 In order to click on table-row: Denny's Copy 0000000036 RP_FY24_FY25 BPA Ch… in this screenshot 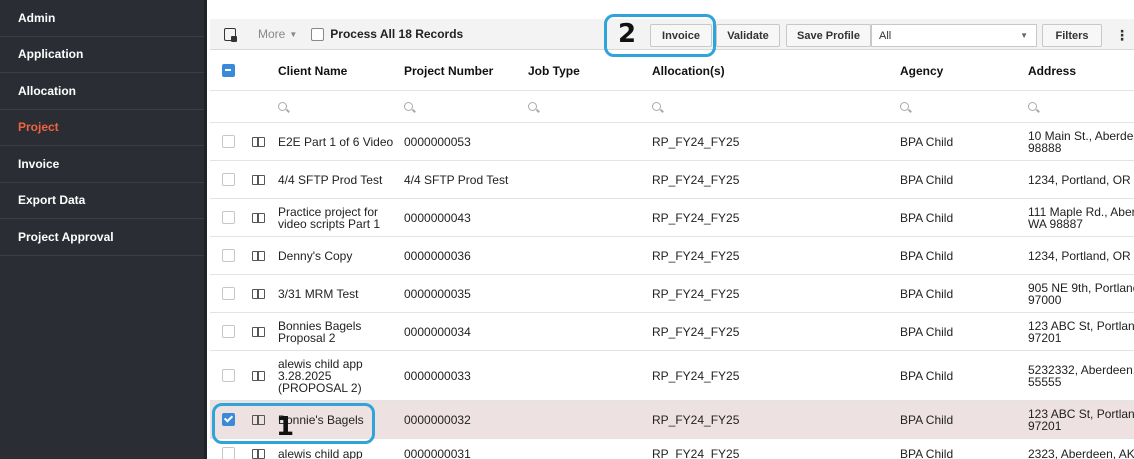, I will do `click(672, 256)`.